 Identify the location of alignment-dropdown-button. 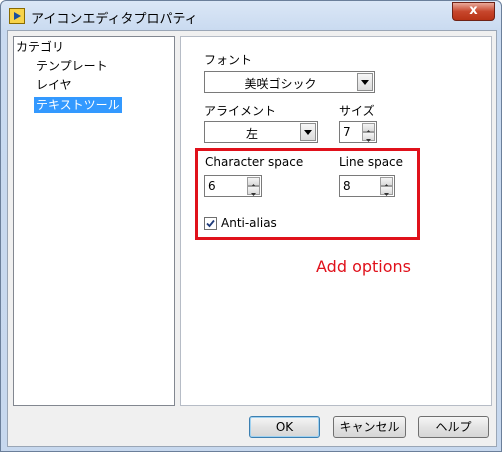
(308, 132).